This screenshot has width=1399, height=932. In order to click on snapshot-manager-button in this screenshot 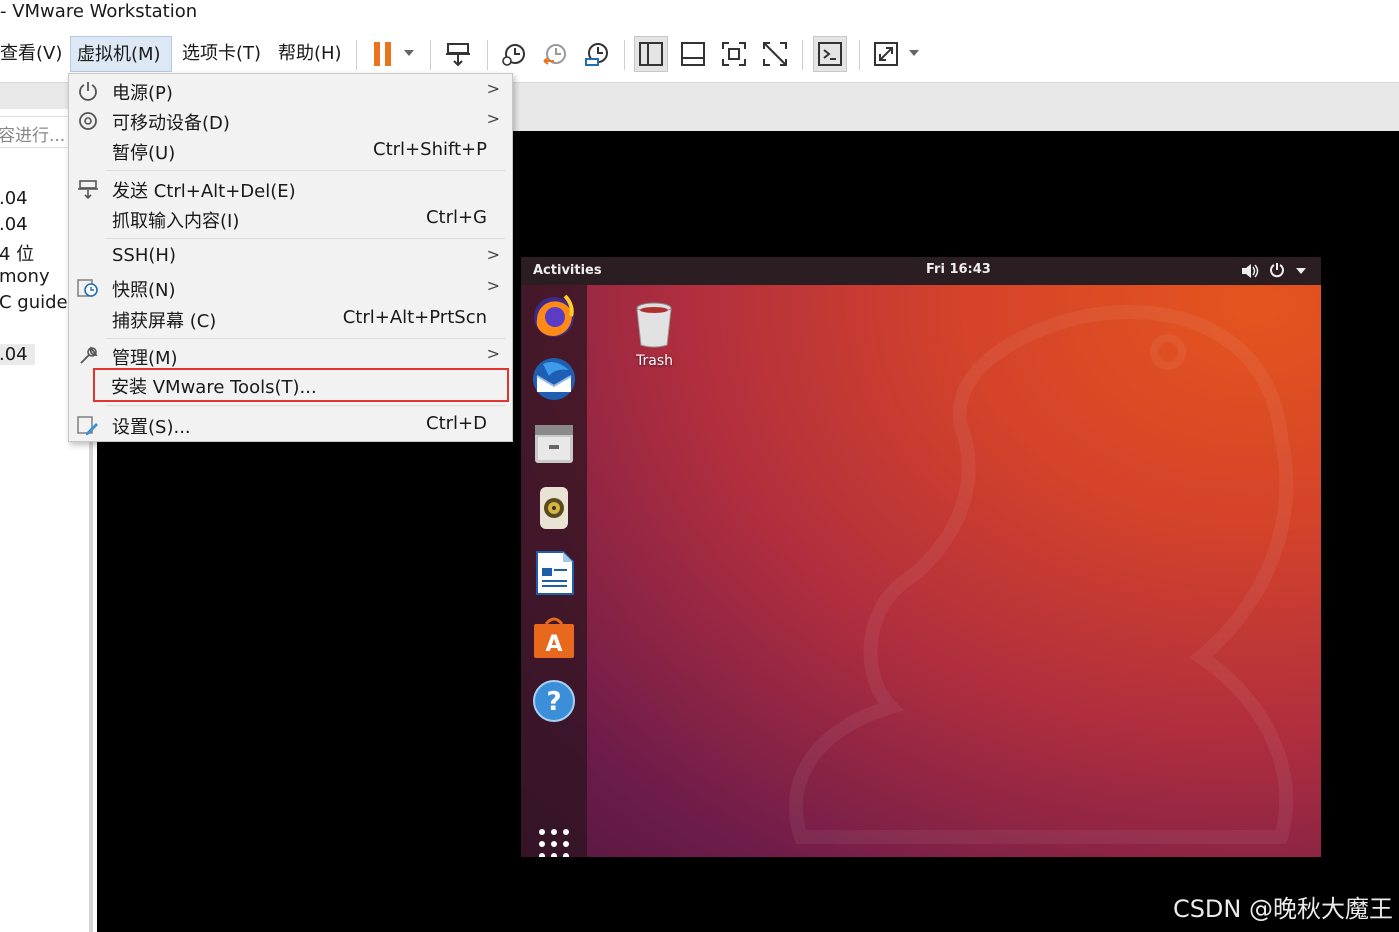, I will do `click(597, 54)`.